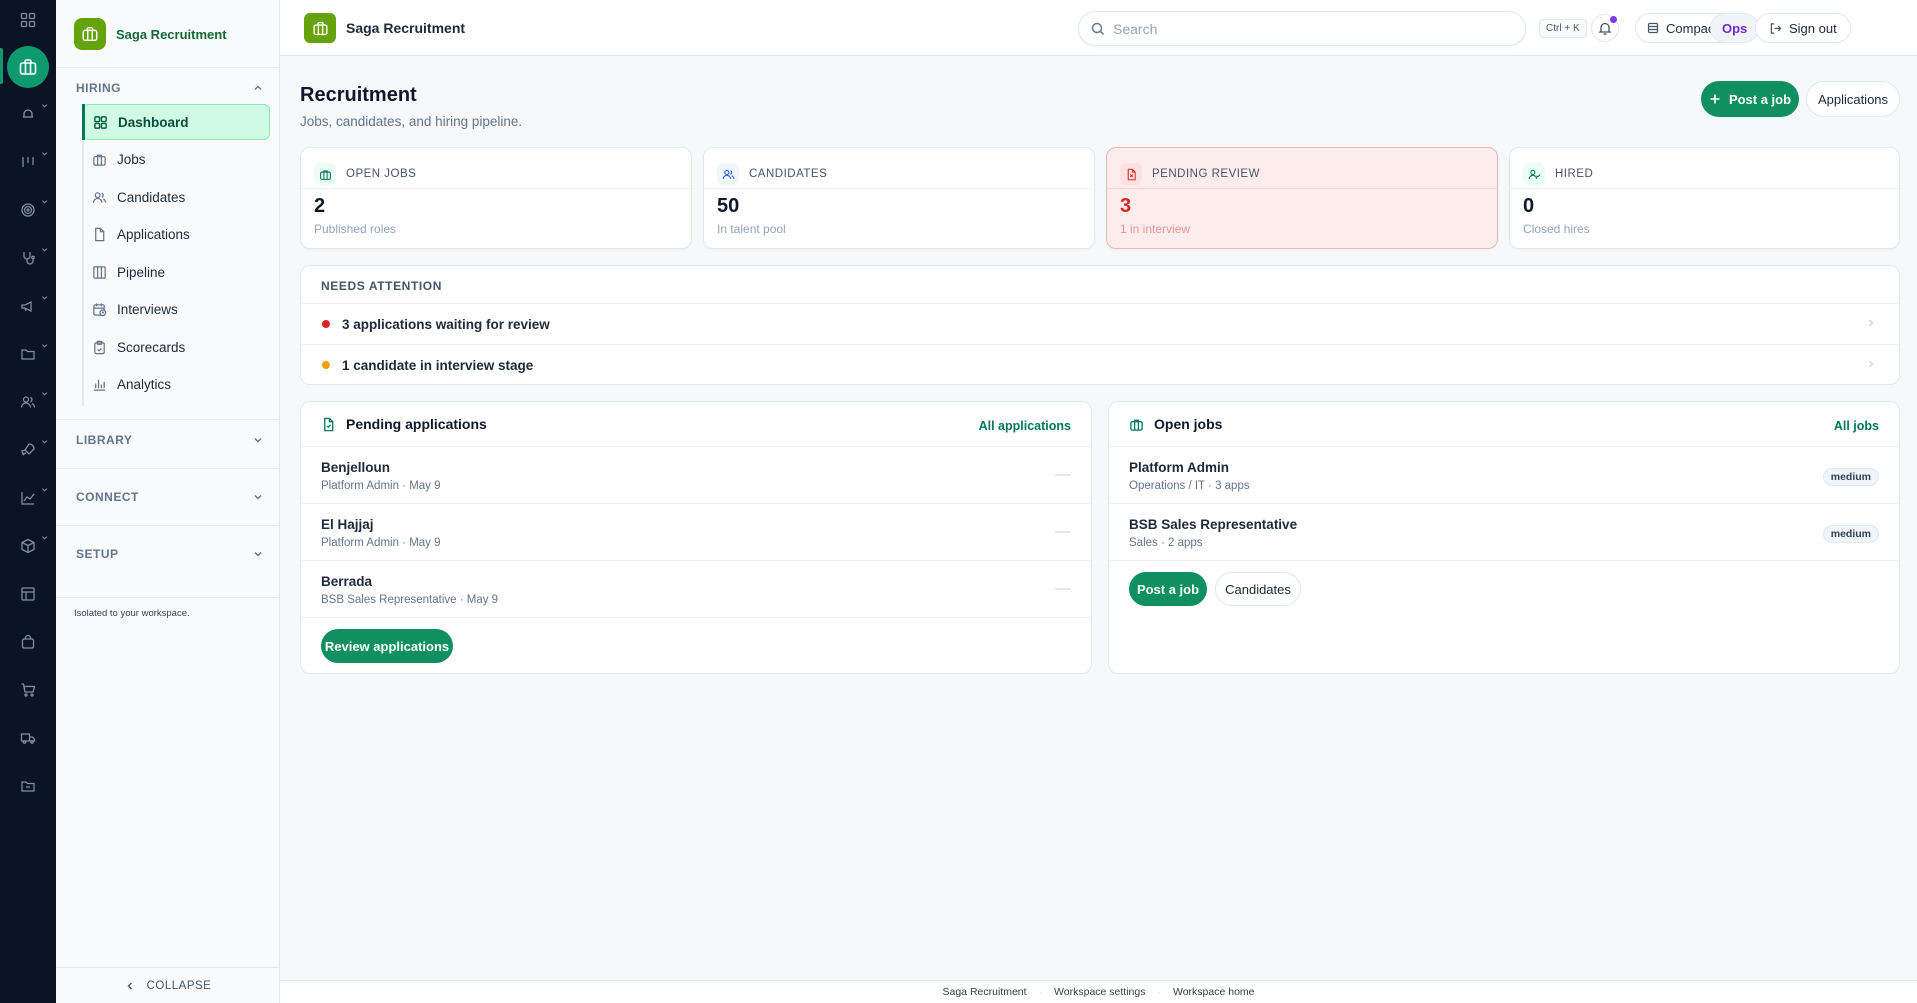 This screenshot has height=1003, width=1917. Describe the element at coordinates (1189, 486) in the screenshot. I see `job-meta: Operations / IT · 3 apps` at that location.